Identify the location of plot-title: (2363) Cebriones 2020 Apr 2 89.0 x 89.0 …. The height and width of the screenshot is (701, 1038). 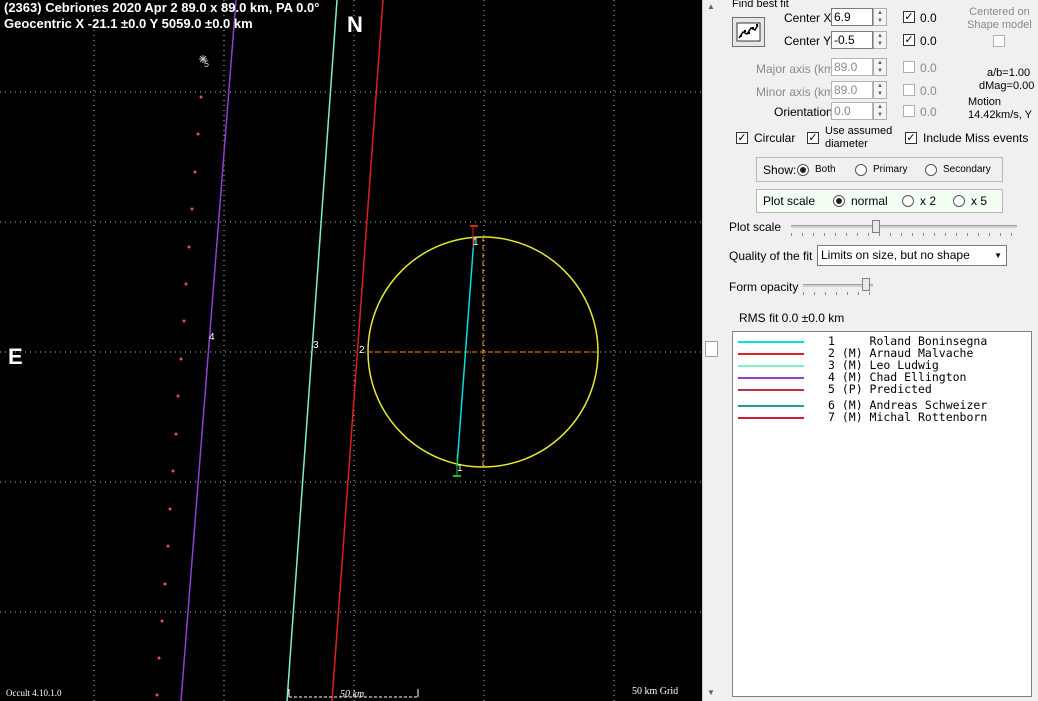
(162, 7).